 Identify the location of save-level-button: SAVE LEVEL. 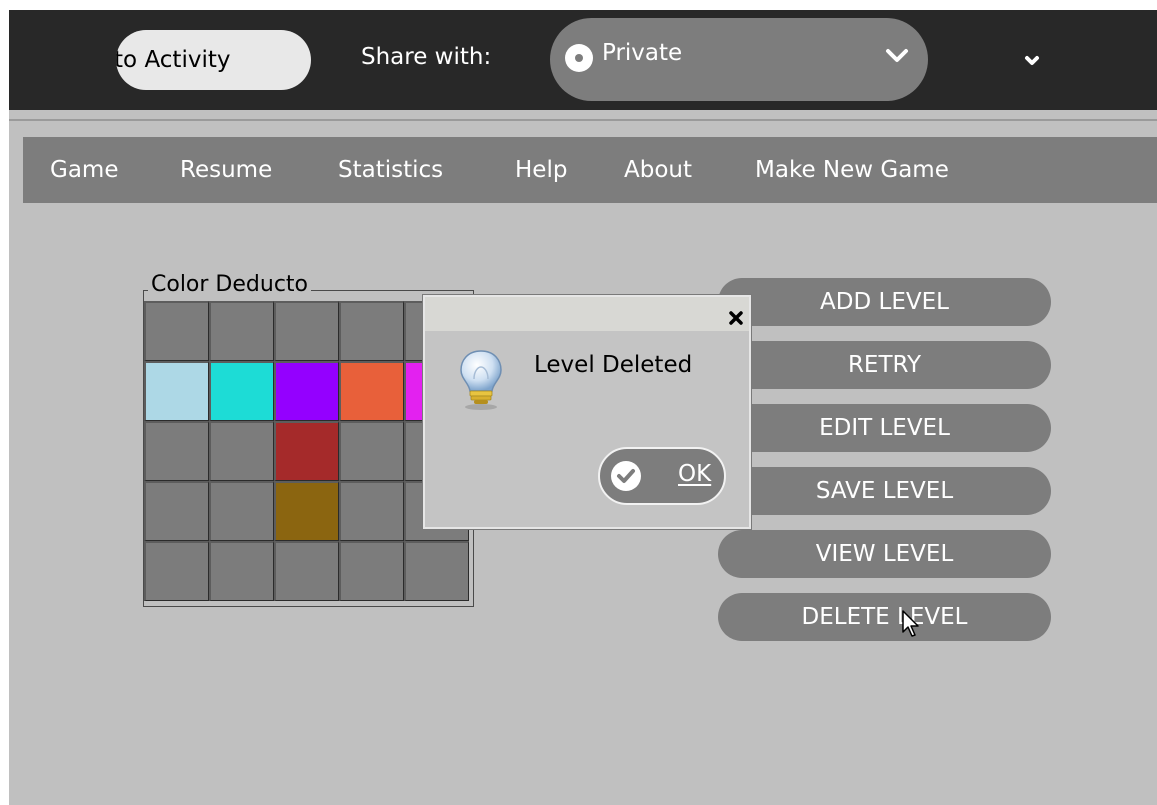
(884, 491).